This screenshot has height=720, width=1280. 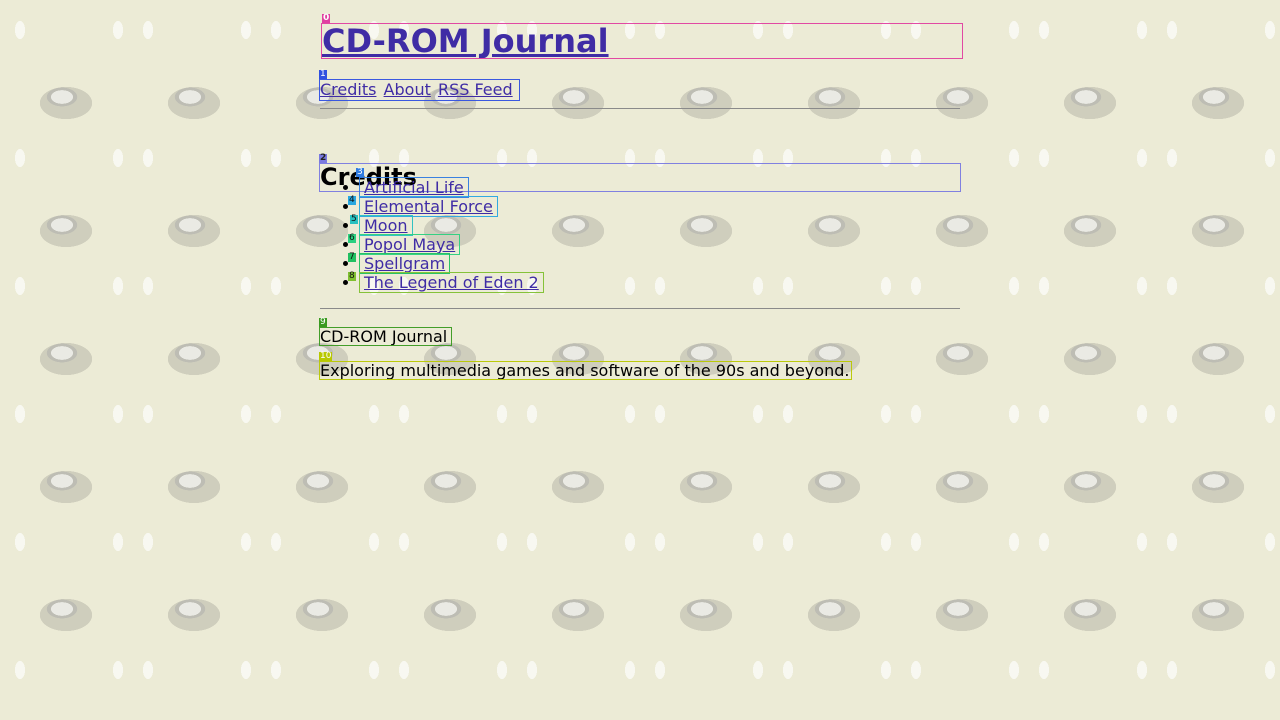 What do you see at coordinates (446, 225) in the screenshot?
I see `list-item: Moon 5` at bounding box center [446, 225].